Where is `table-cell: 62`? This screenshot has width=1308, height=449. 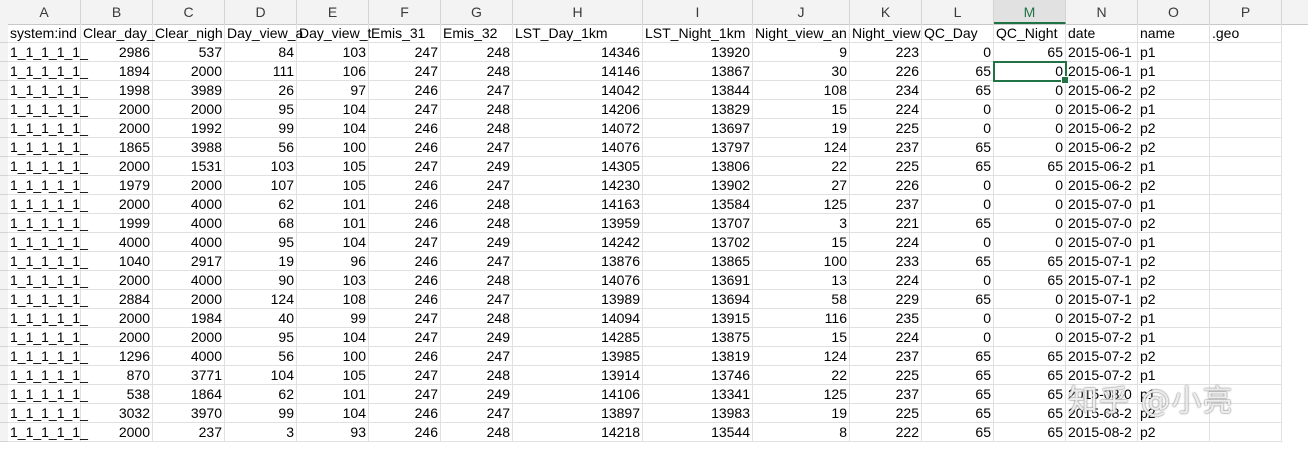 table-cell: 62 is located at coordinates (261, 204).